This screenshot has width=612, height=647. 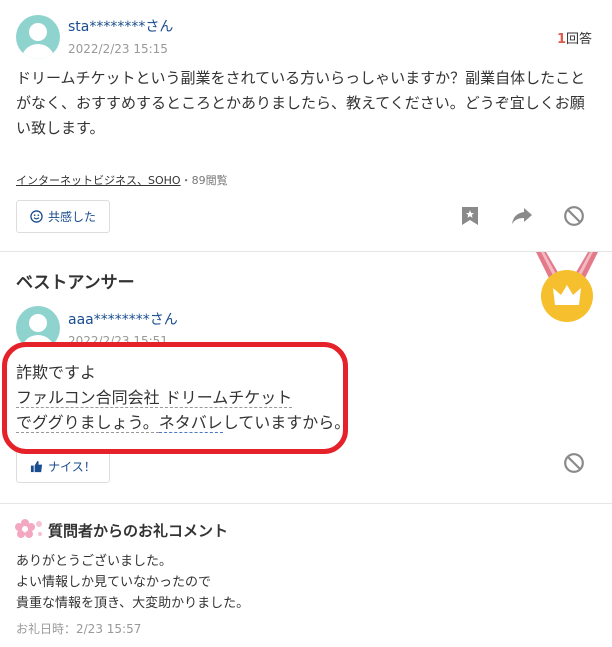 What do you see at coordinates (123, 319) in the screenshot?
I see `answerer-username: aaa********さん` at bounding box center [123, 319].